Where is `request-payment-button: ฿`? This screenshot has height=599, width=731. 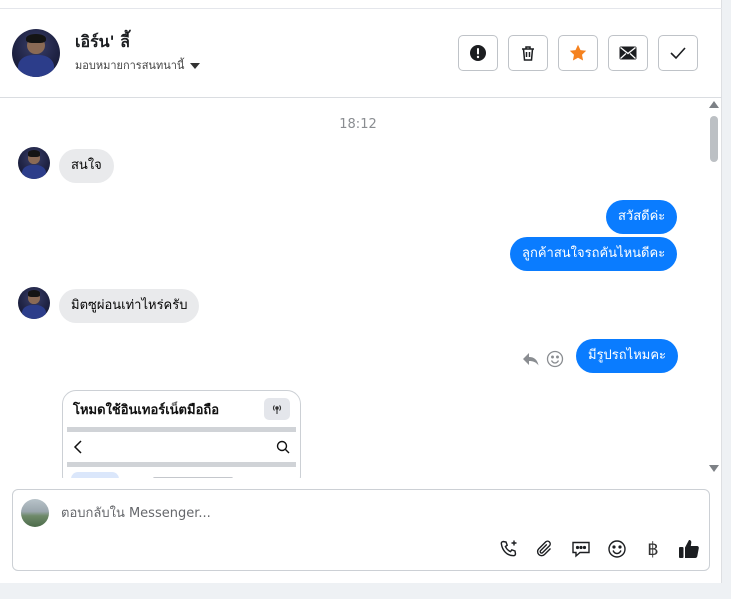
request-payment-button: ฿ is located at coordinates (653, 549).